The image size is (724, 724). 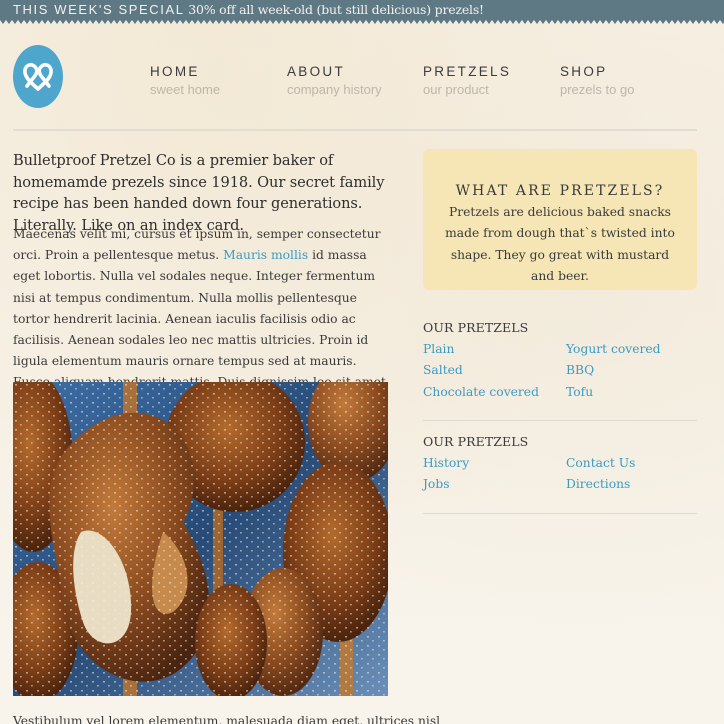 I want to click on link-history: History, so click(x=446, y=463).